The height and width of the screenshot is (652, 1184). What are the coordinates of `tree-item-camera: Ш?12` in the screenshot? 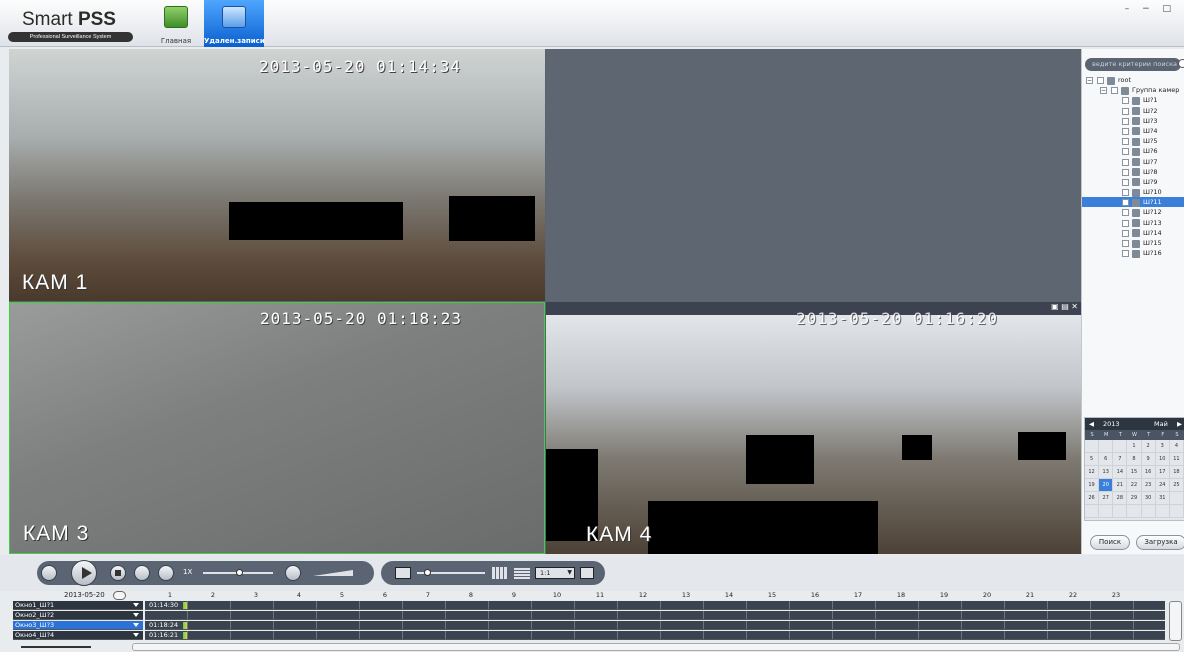 It's located at (1133, 212).